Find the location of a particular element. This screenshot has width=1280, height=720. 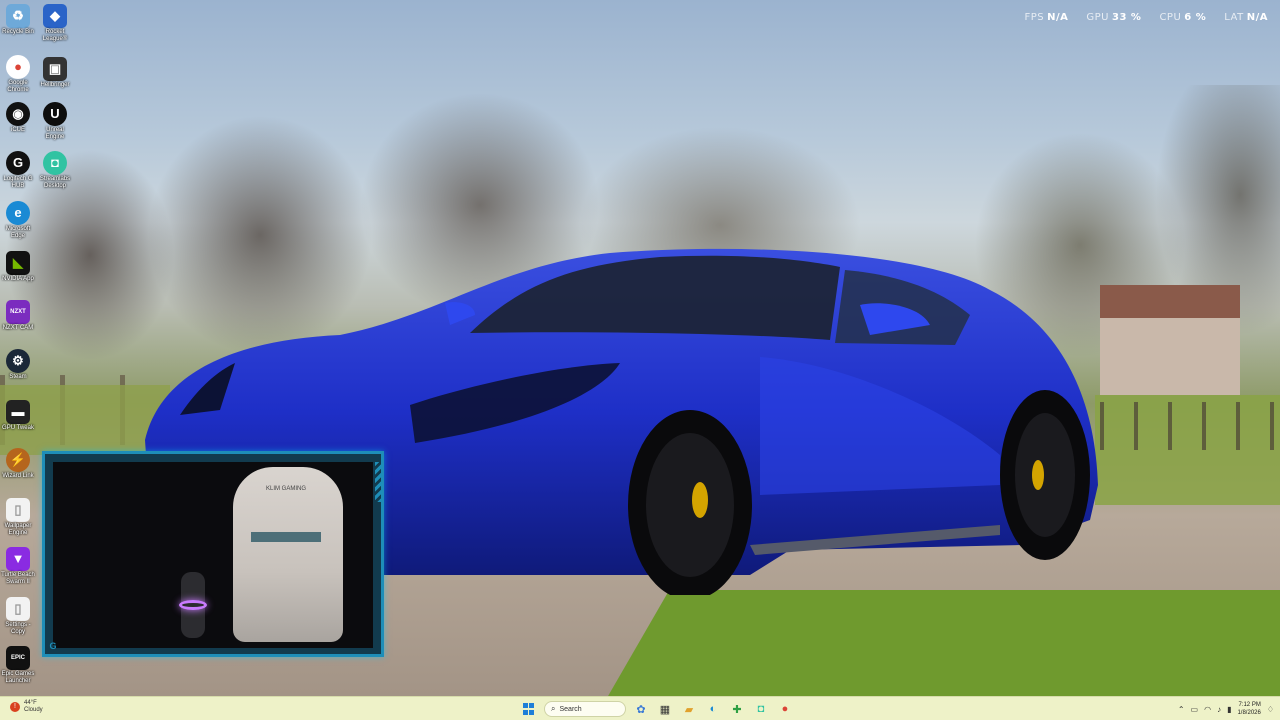

file-explorer-icon: ▦ is located at coordinates (665, 709).